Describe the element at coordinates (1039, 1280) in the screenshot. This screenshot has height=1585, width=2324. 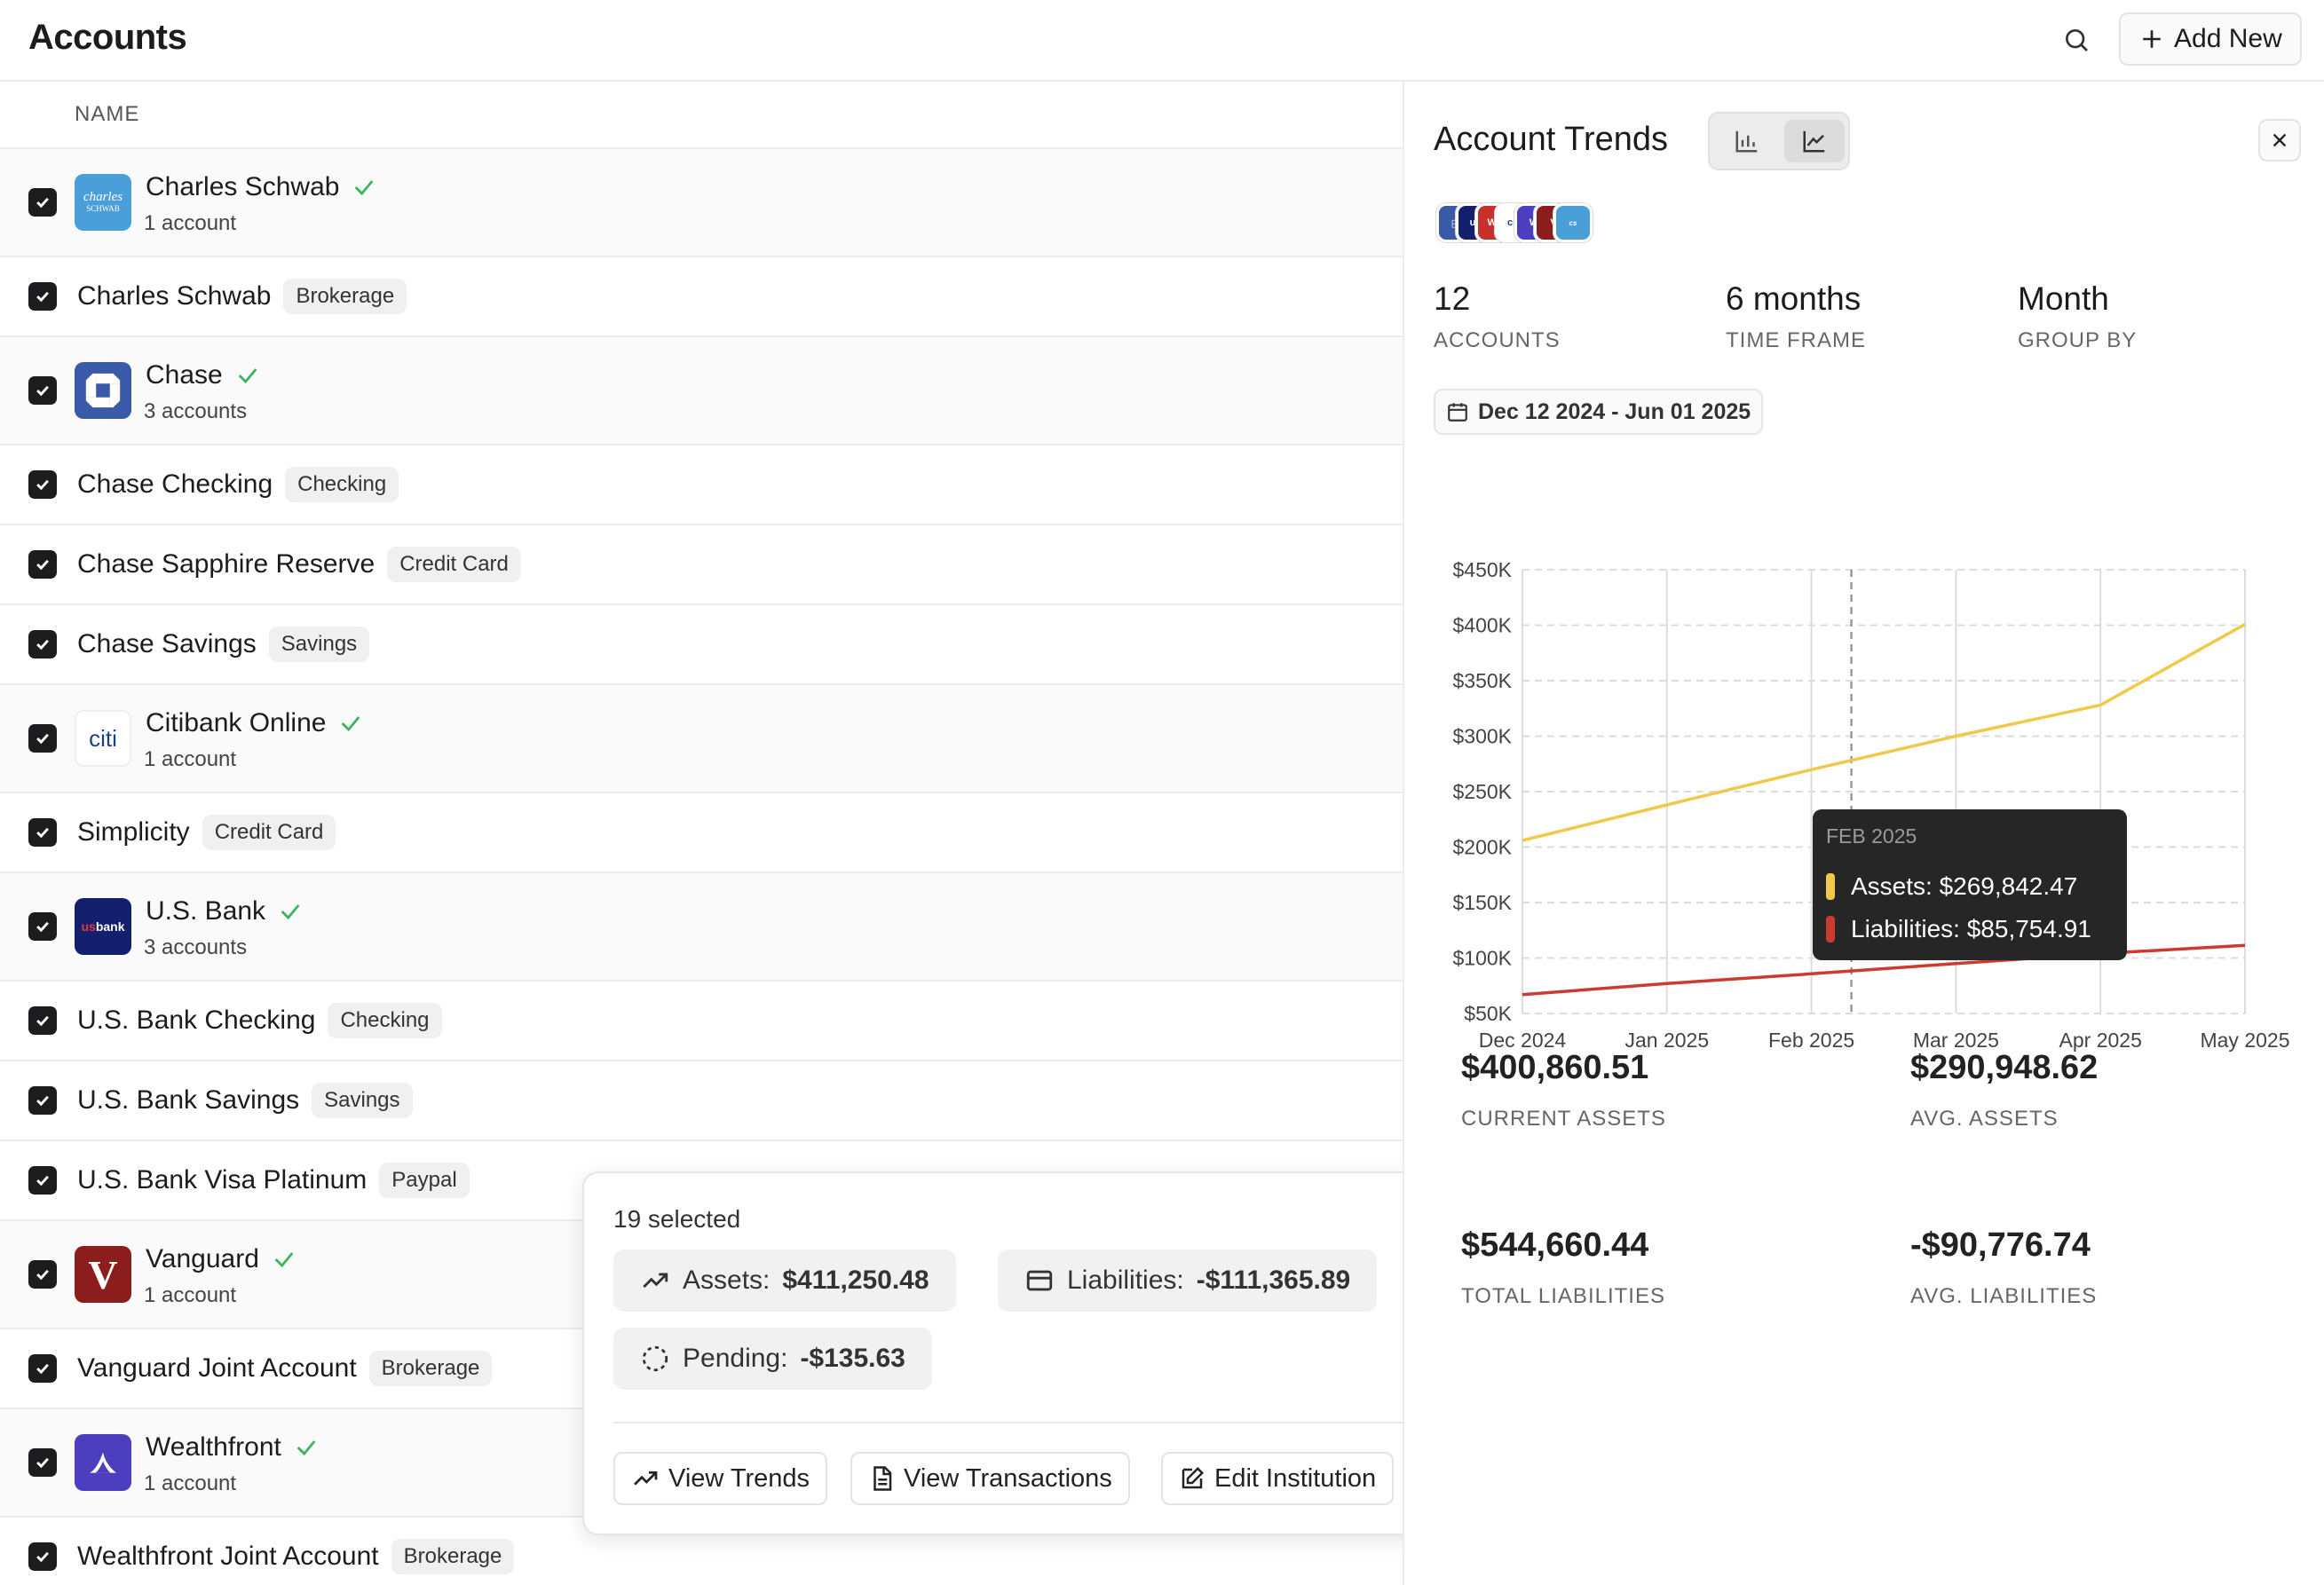
I see `credit-card-icon` at that location.